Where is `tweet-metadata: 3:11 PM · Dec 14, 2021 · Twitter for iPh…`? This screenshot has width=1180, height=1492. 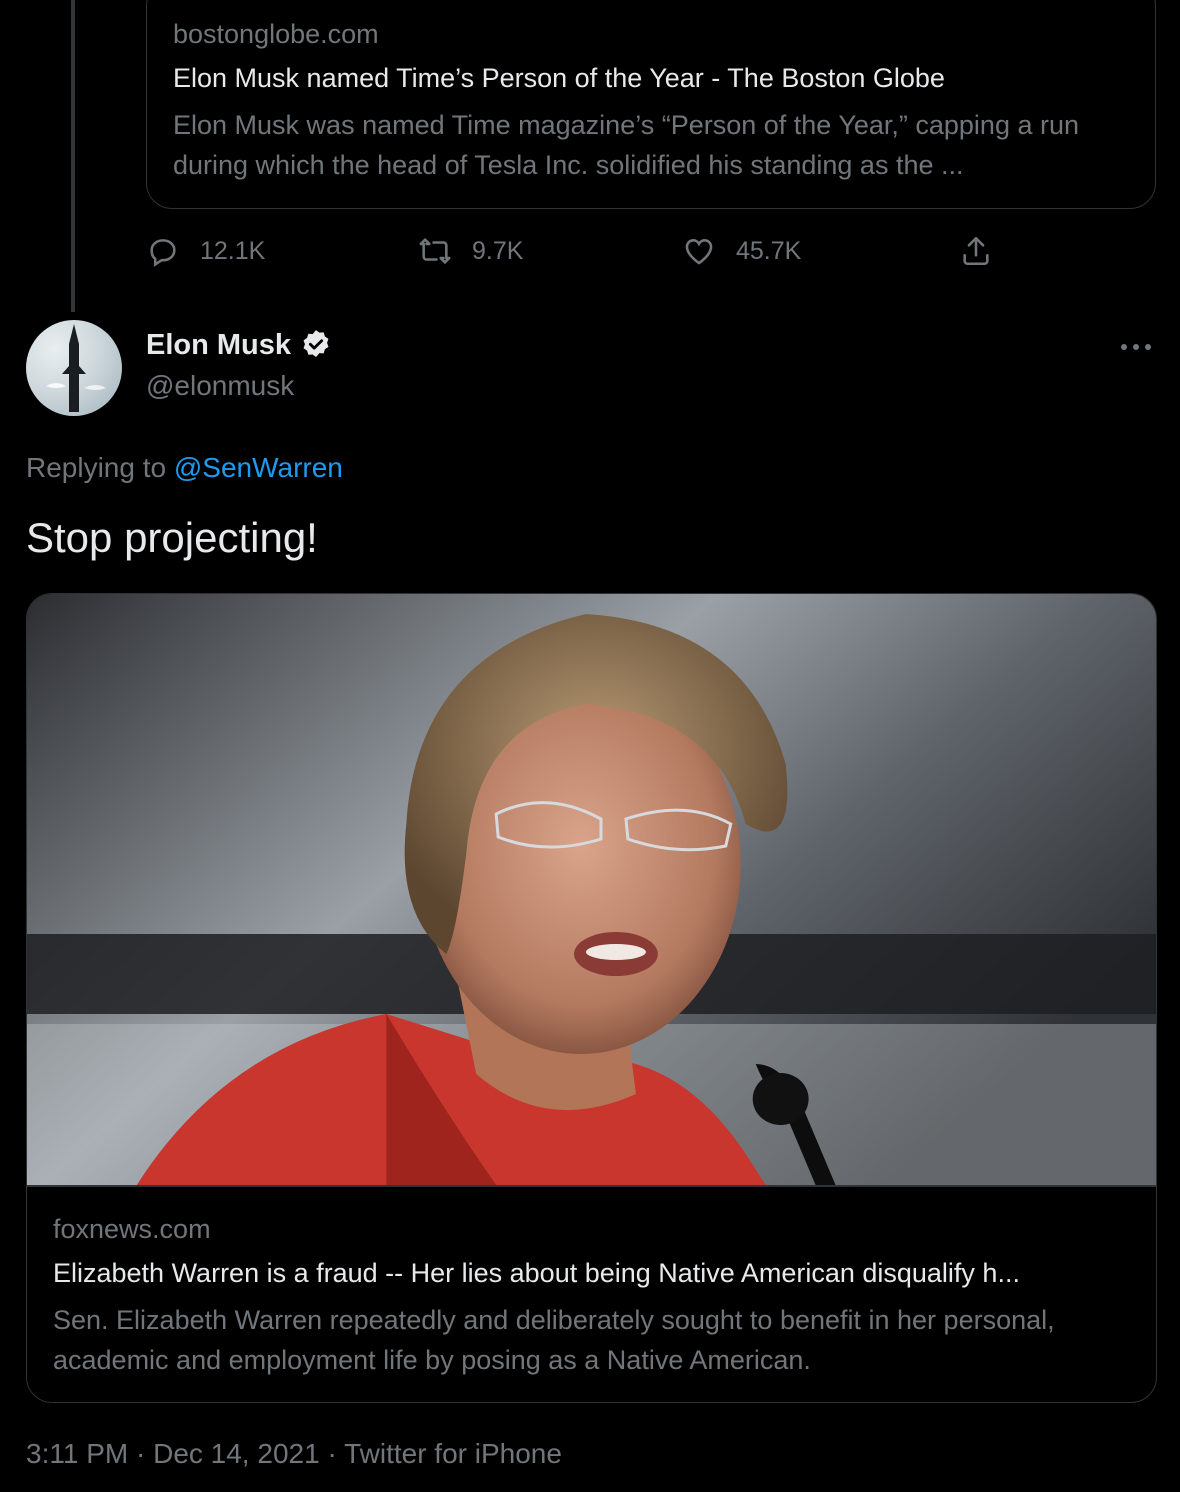
tweet-metadata: 3:11 PM · Dec 14, 2021 · Twitter for iPh… is located at coordinates (294, 1454).